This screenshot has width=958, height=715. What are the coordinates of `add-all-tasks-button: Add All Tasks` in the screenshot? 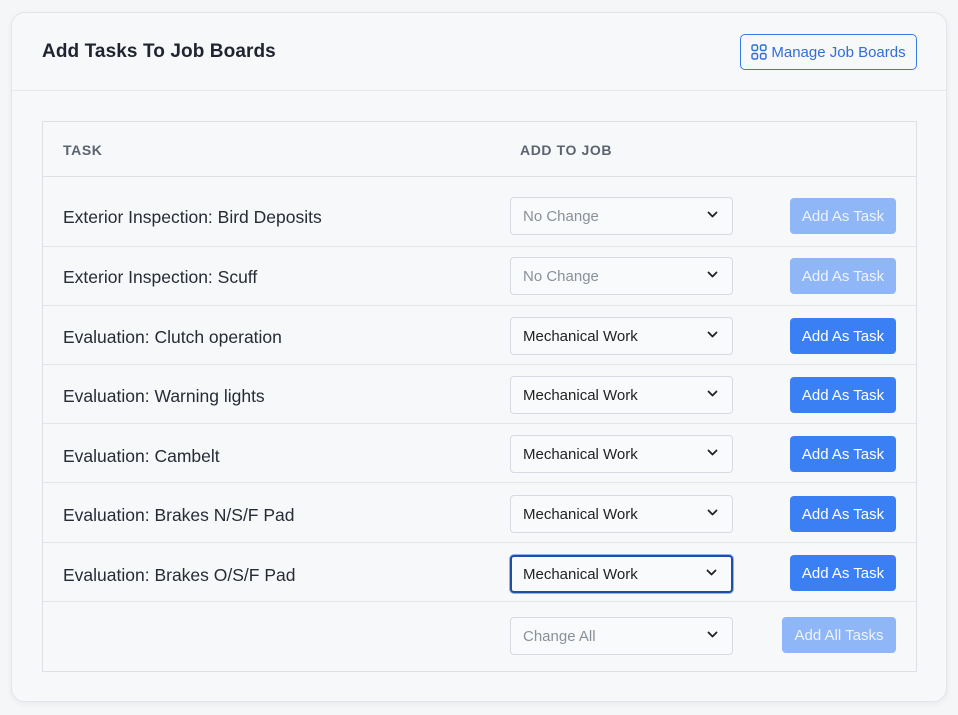 It's located at (839, 635).